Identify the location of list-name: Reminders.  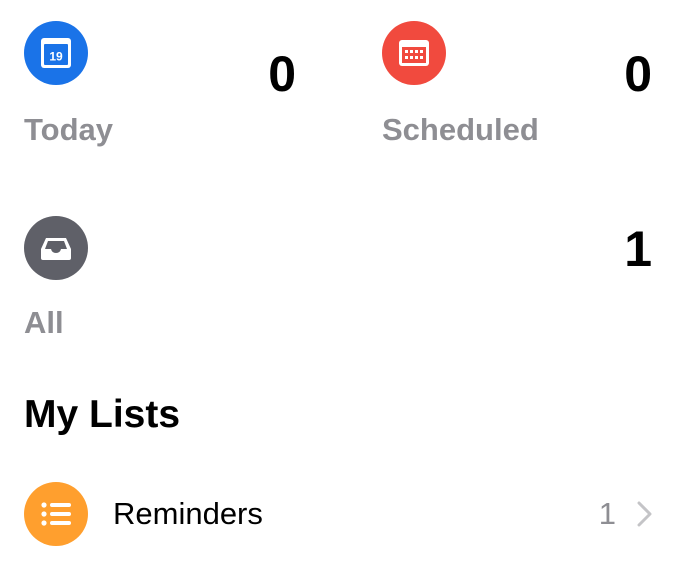
(188, 513).